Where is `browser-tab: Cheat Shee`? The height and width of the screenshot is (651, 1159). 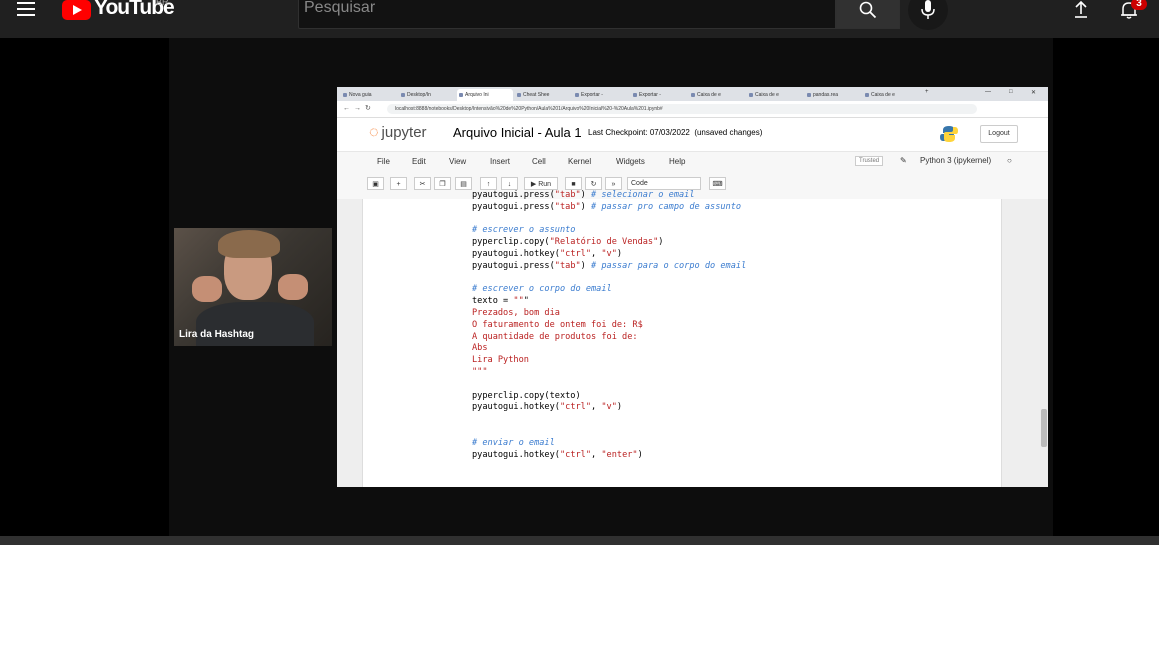 browser-tab: Cheat Shee is located at coordinates (543, 95).